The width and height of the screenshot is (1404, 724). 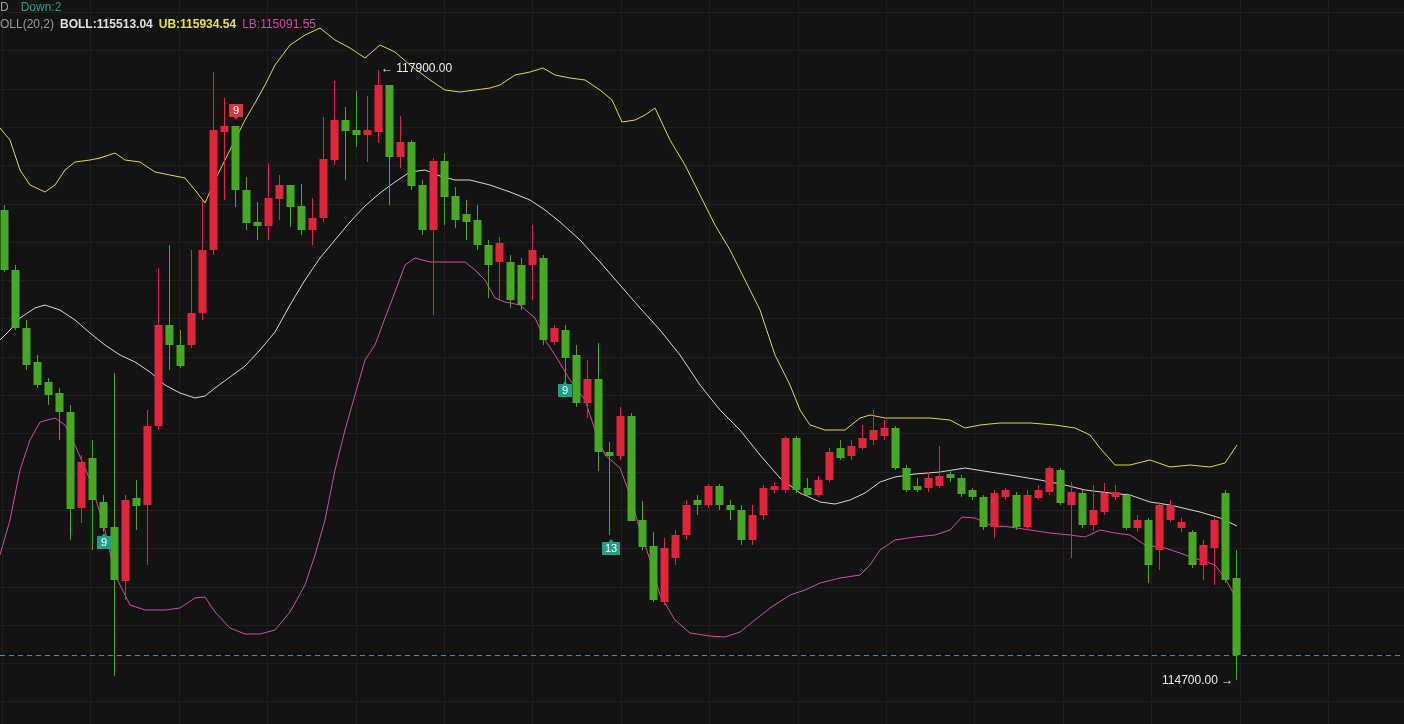 I want to click on count-badge: 13, so click(x=611, y=547).